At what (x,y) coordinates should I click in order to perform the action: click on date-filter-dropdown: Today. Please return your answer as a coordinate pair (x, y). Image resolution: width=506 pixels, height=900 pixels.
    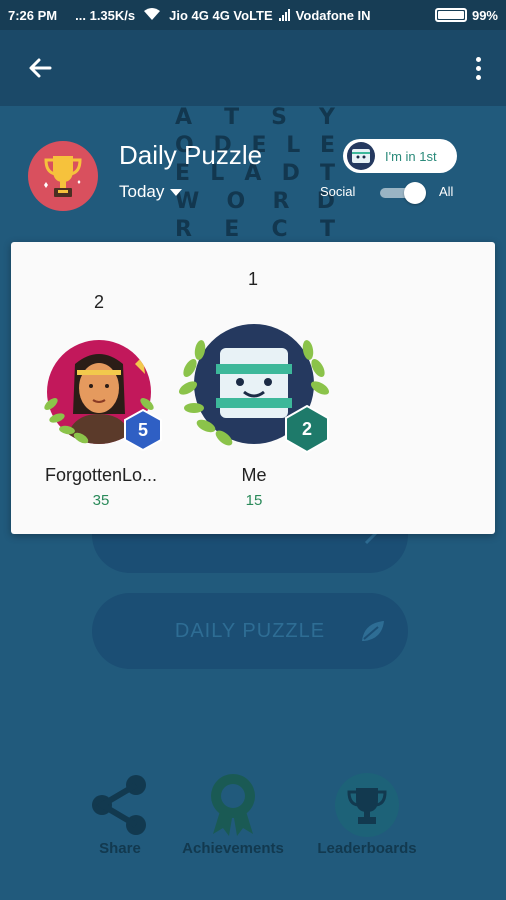
    Looking at the image, I should click on (151, 192).